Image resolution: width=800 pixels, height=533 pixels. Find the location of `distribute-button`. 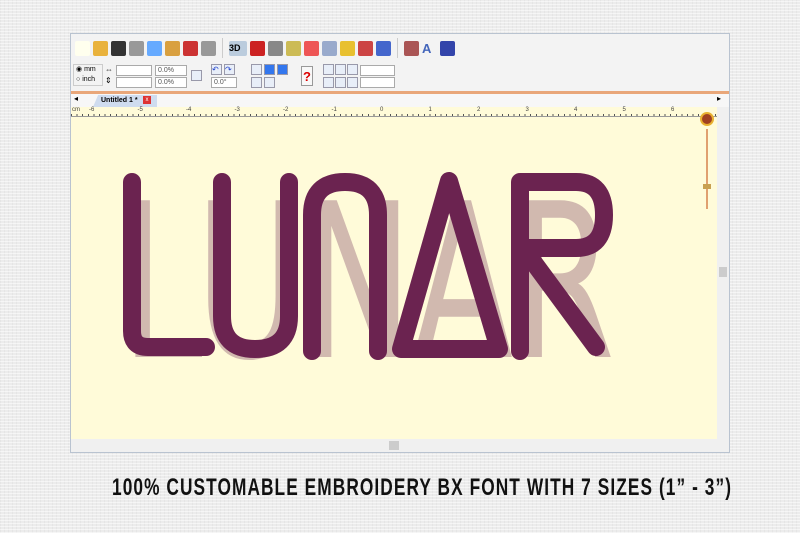

distribute-button is located at coordinates (269, 82).